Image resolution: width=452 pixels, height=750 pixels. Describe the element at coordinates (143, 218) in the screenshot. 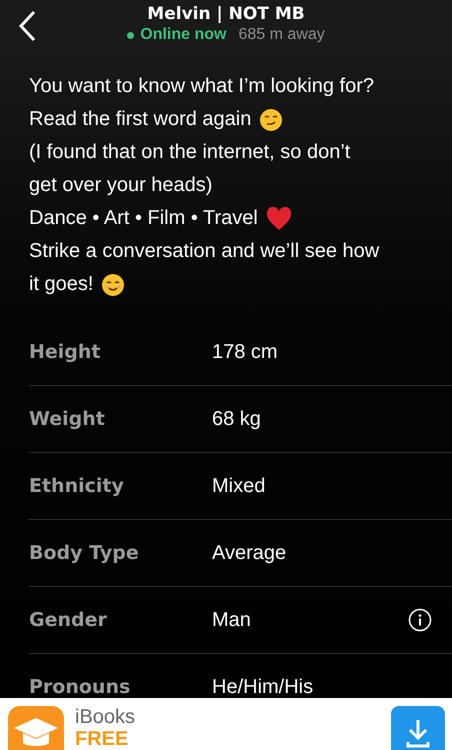

I see `bio-text: Dance • Art • Film • Travel` at that location.